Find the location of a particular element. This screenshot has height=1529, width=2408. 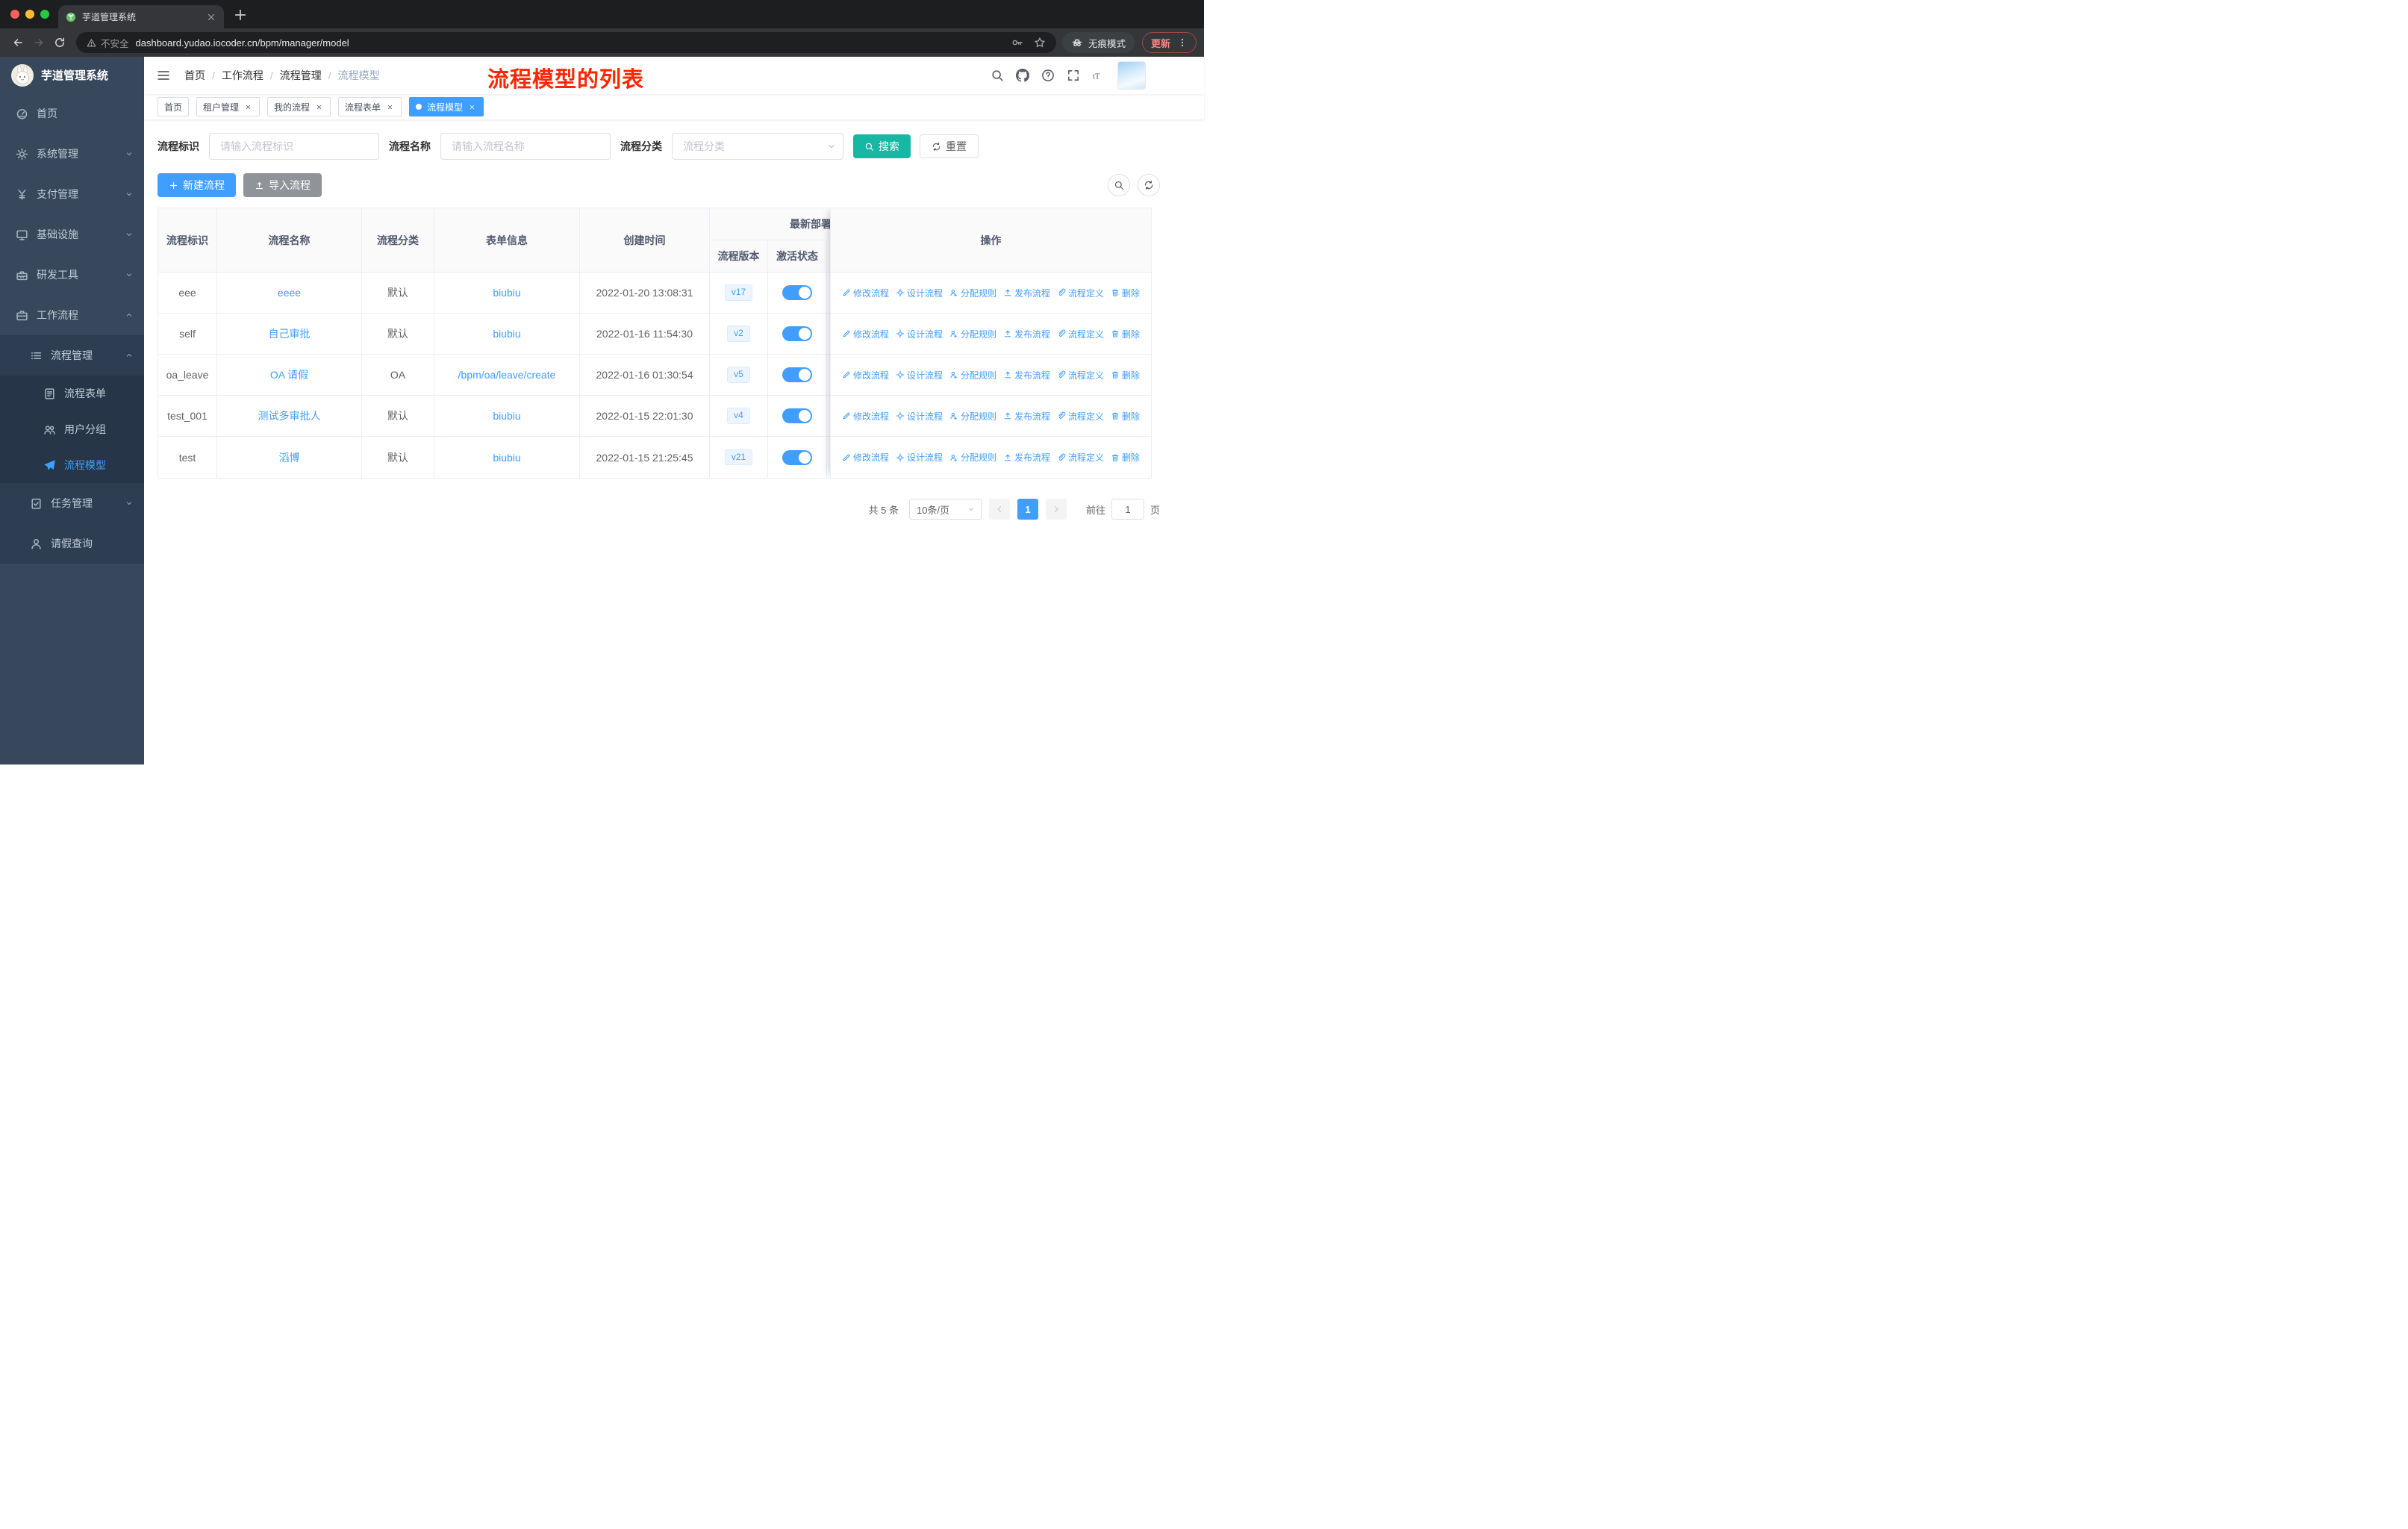

breadcrumb-item: 首页 is located at coordinates (194, 76).